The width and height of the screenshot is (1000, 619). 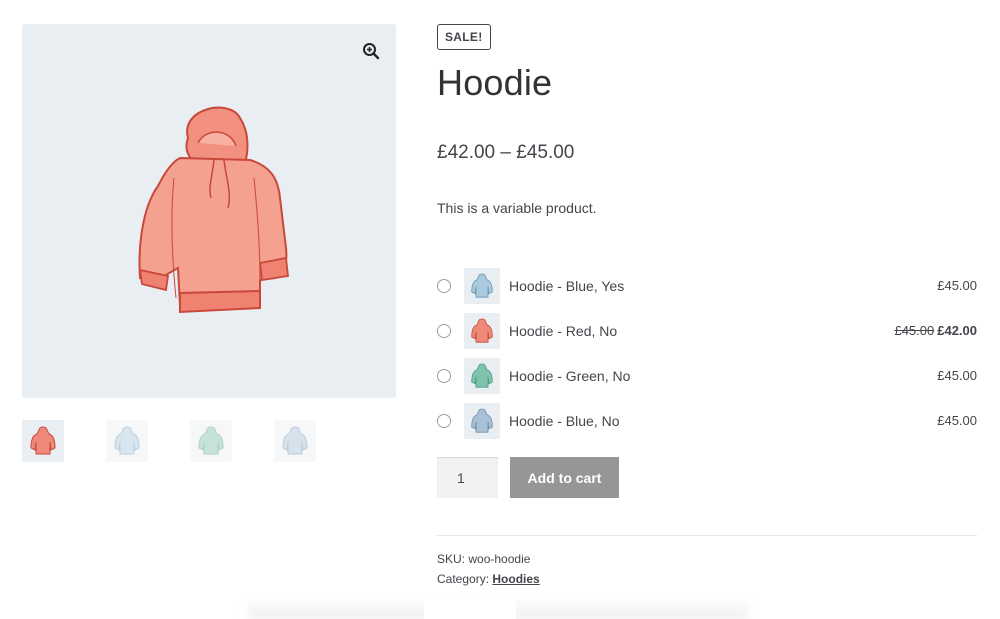 What do you see at coordinates (467, 477) in the screenshot?
I see `quantity-input` at bounding box center [467, 477].